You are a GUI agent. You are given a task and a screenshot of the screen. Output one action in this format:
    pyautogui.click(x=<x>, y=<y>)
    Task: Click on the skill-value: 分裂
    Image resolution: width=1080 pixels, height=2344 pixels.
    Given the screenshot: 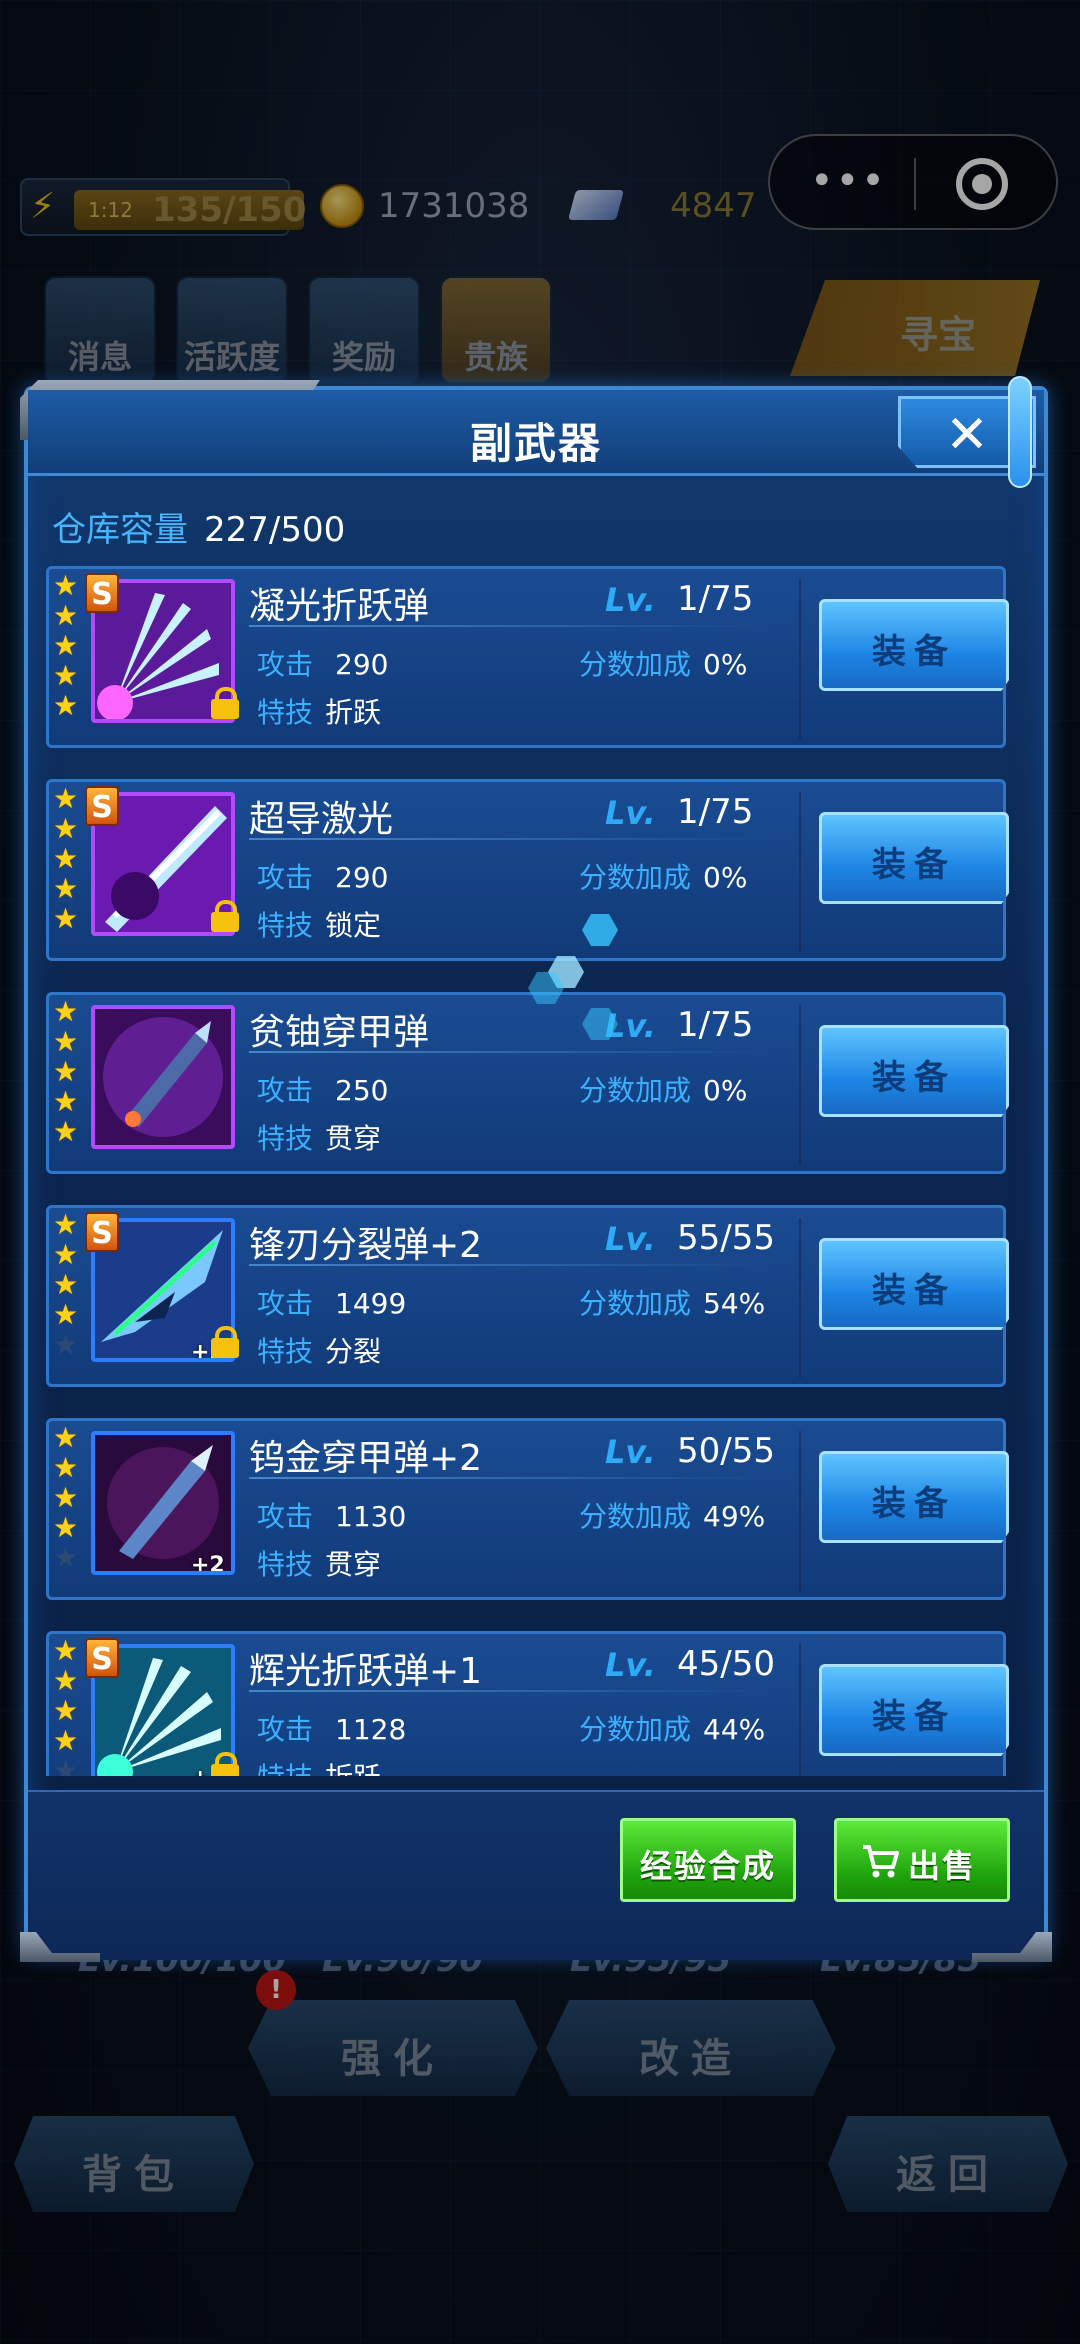 What is the action you would take?
    pyautogui.click(x=353, y=1351)
    